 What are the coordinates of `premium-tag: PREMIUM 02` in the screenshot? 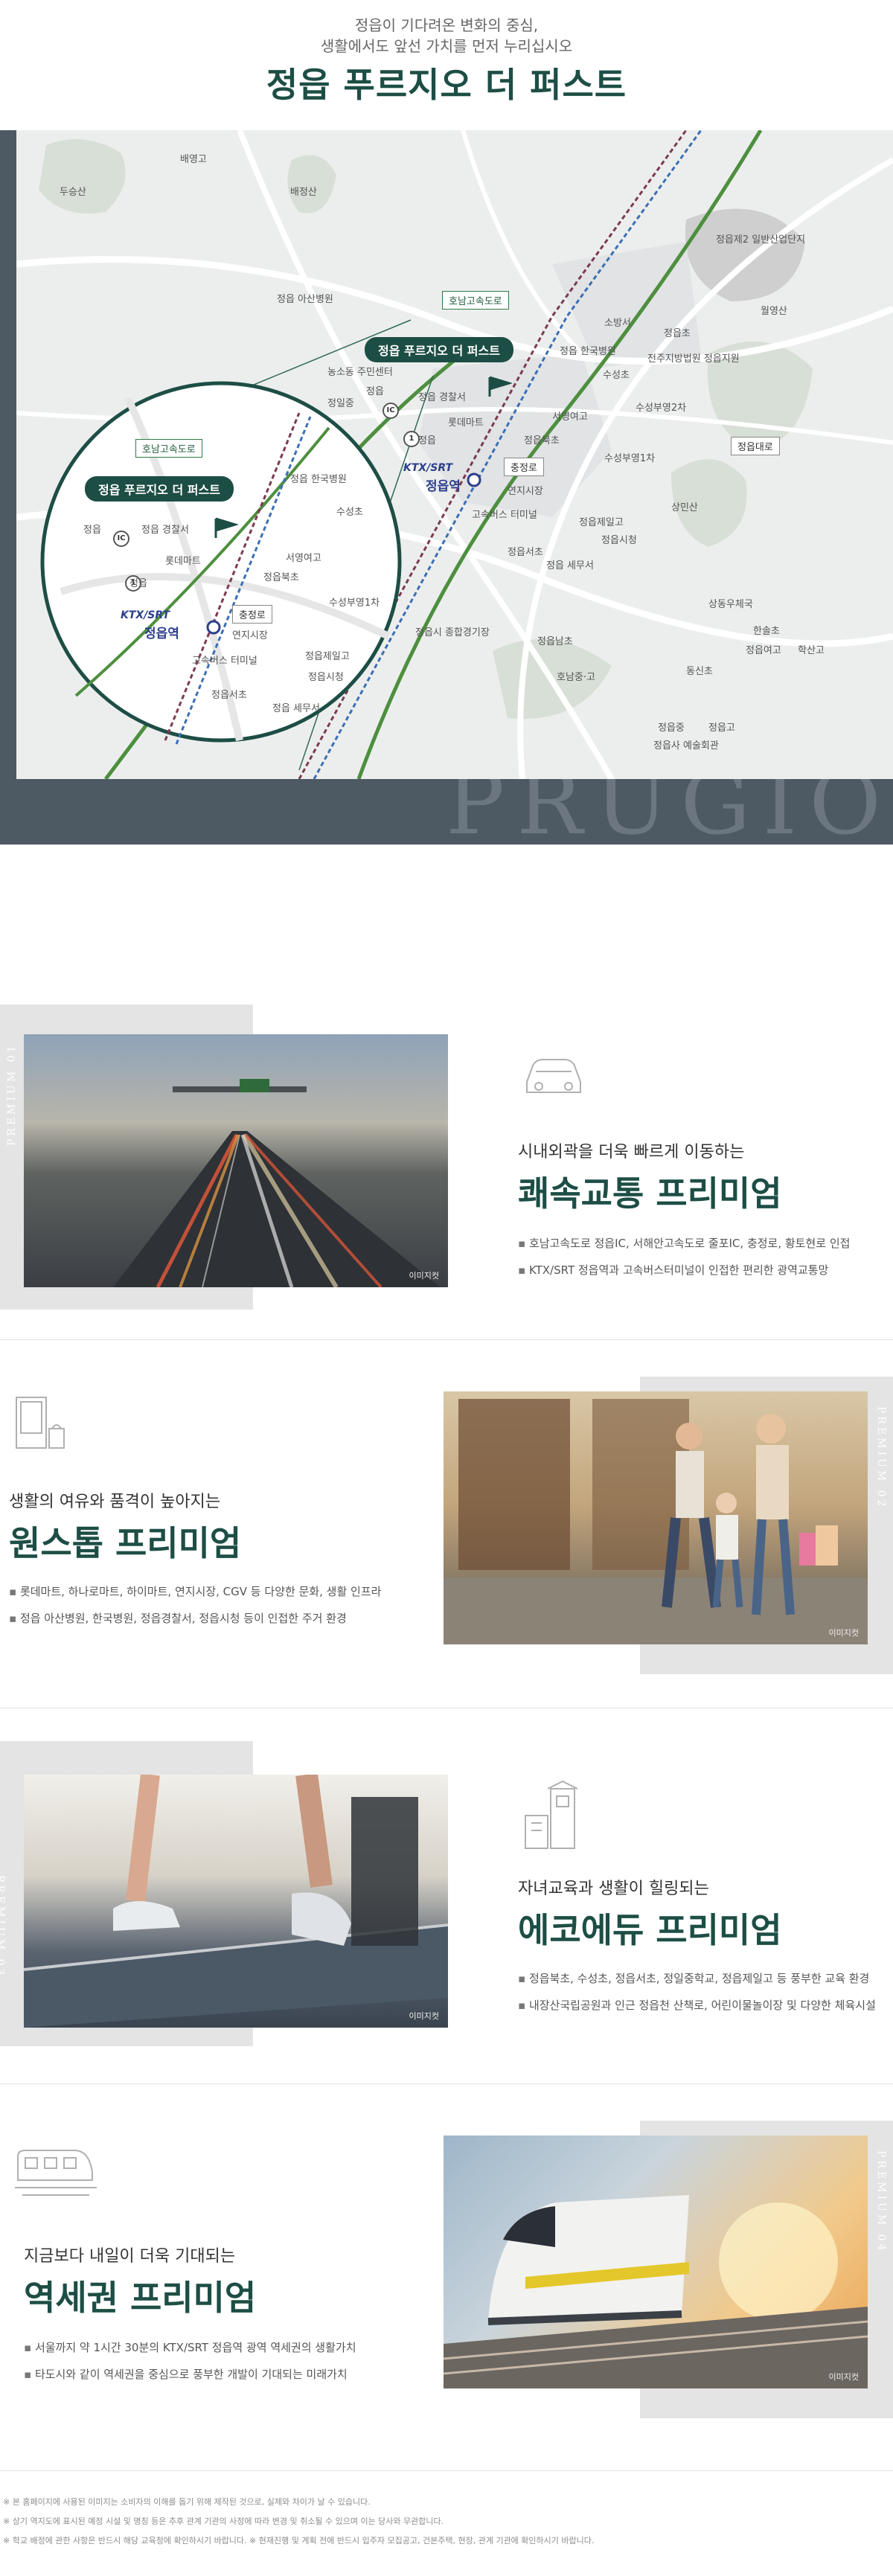 It's located at (881, 1458).